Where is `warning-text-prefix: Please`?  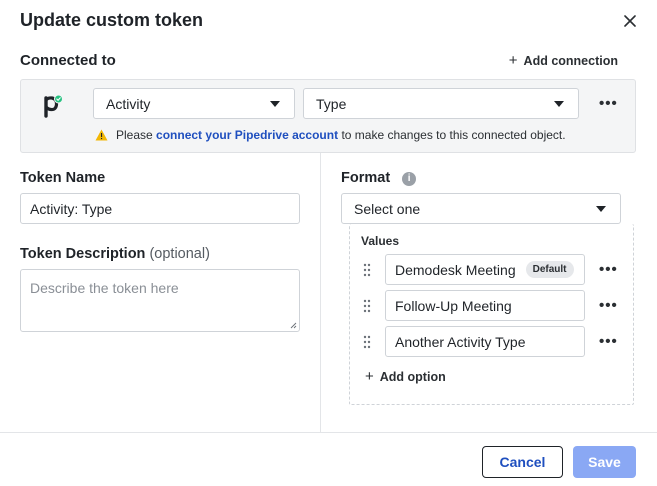
warning-text-prefix: Please is located at coordinates (134, 135).